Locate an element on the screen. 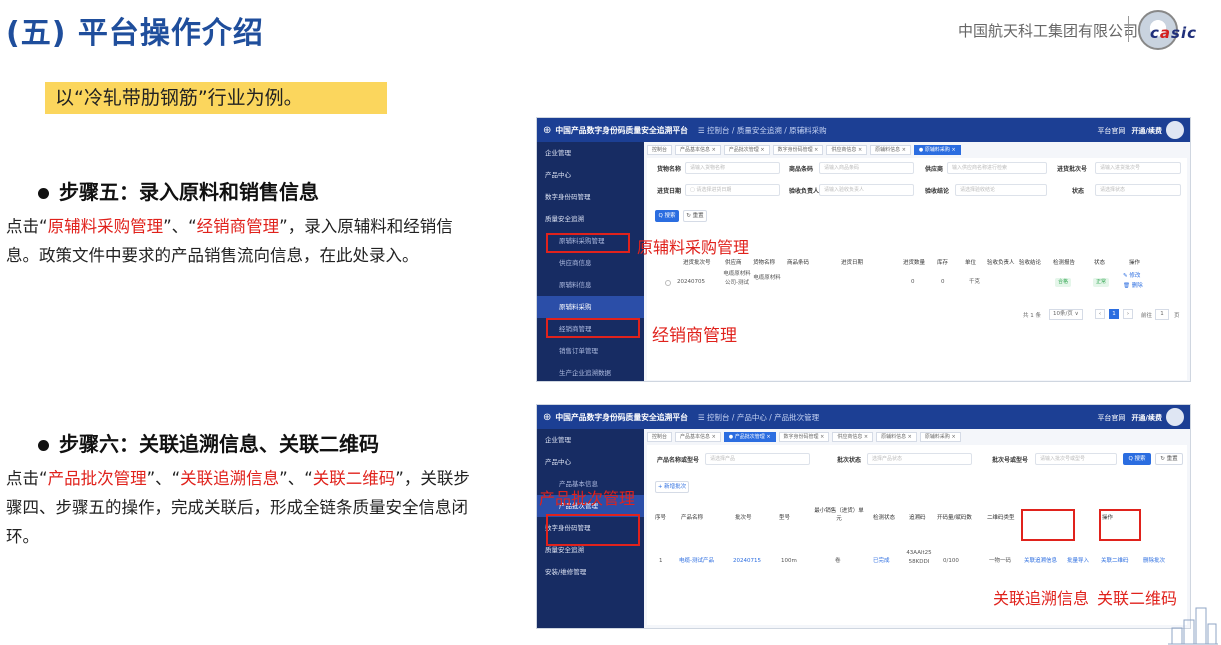  goto-input: 1 is located at coordinates (1162, 314).